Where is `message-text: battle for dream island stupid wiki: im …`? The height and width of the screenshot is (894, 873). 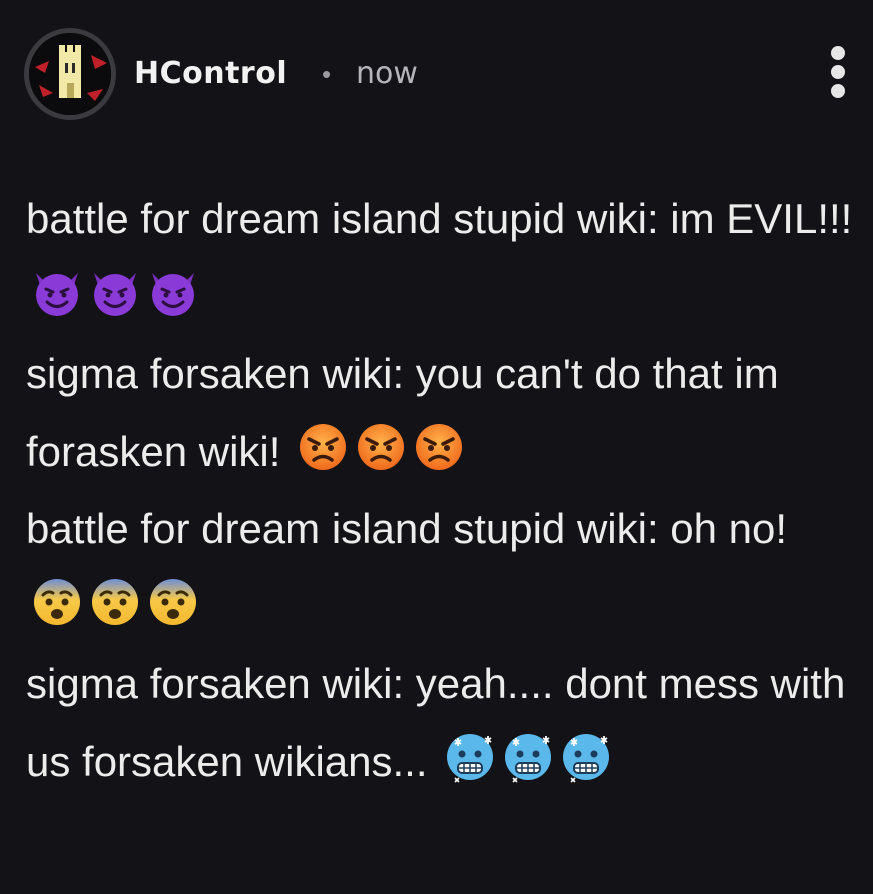
message-text: battle for dream island stupid wiki: im … is located at coordinates (439, 218).